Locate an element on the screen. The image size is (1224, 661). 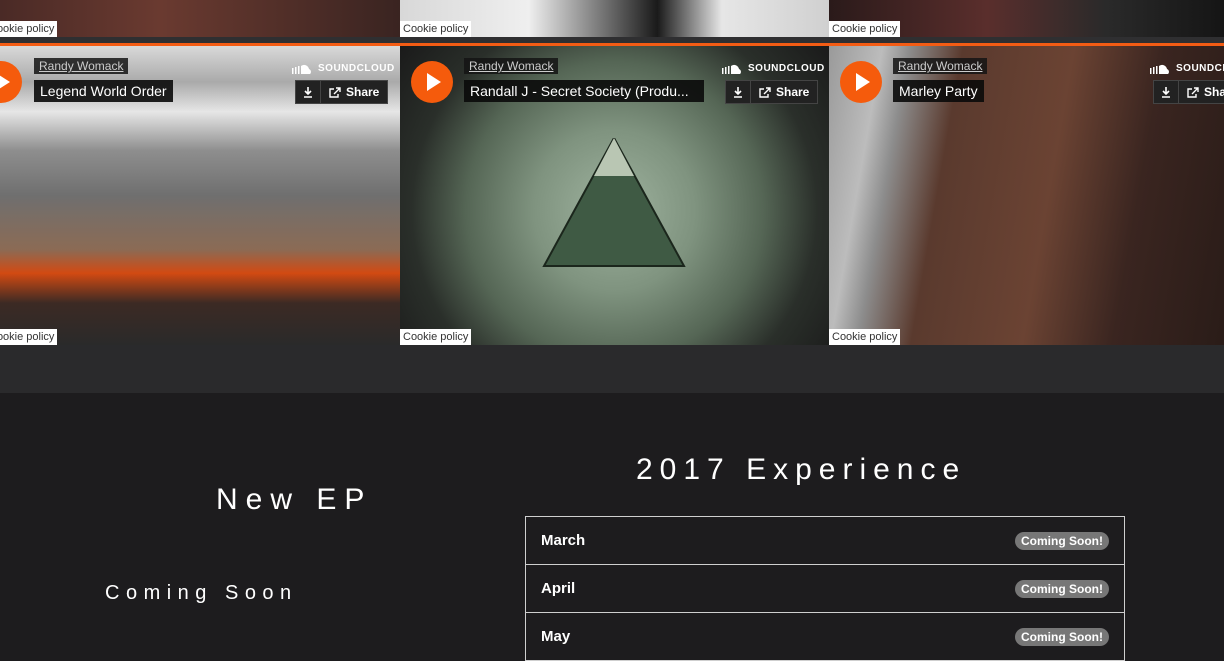
schedule-month: April is located at coordinates (558, 588).